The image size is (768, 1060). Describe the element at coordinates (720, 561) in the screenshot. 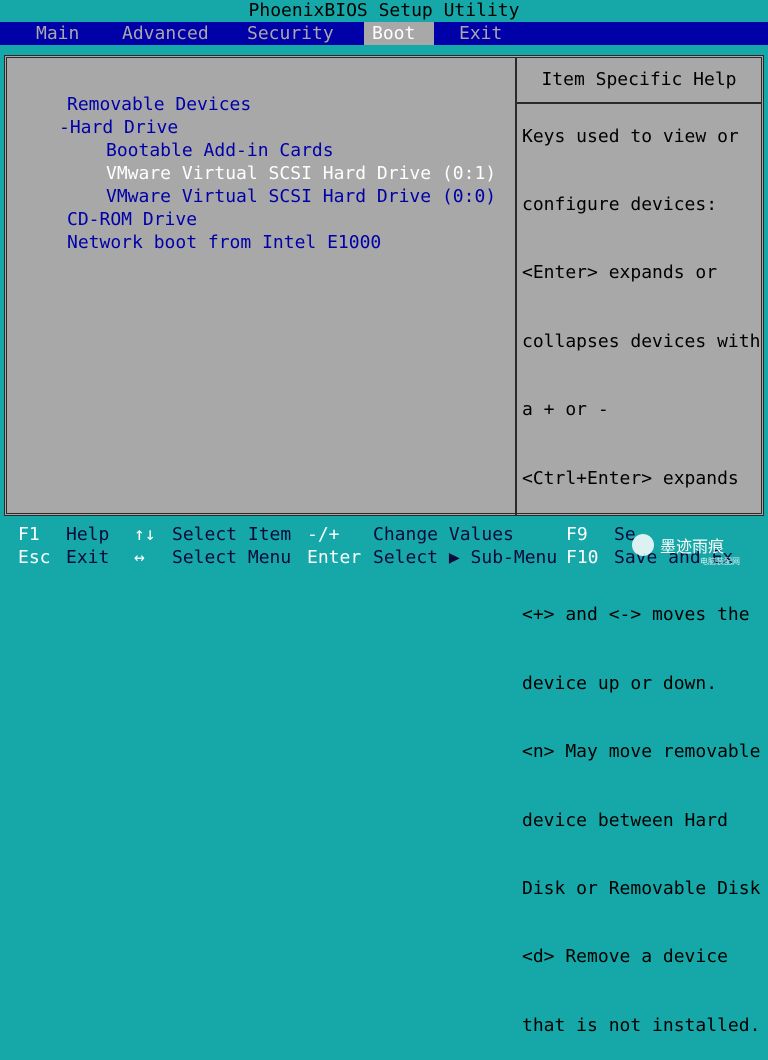

I see `watermark-subtext: 电脑装配网` at that location.